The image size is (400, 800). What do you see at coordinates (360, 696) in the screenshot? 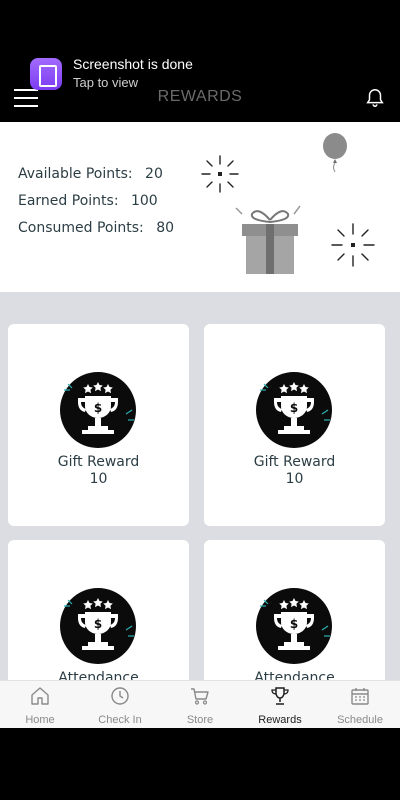
I see `calendar-icon` at bounding box center [360, 696].